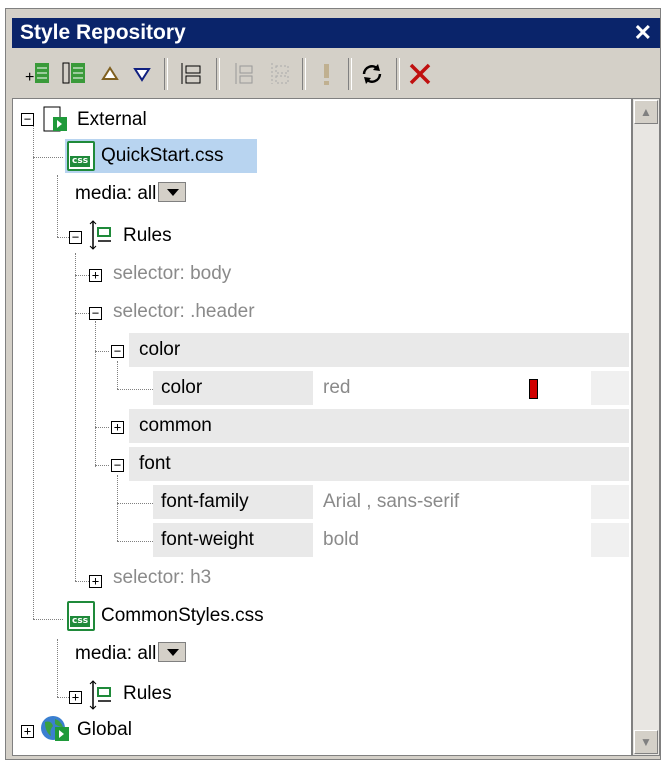 This screenshot has height=764, width=671. I want to click on move-down-icon, so click(142, 74).